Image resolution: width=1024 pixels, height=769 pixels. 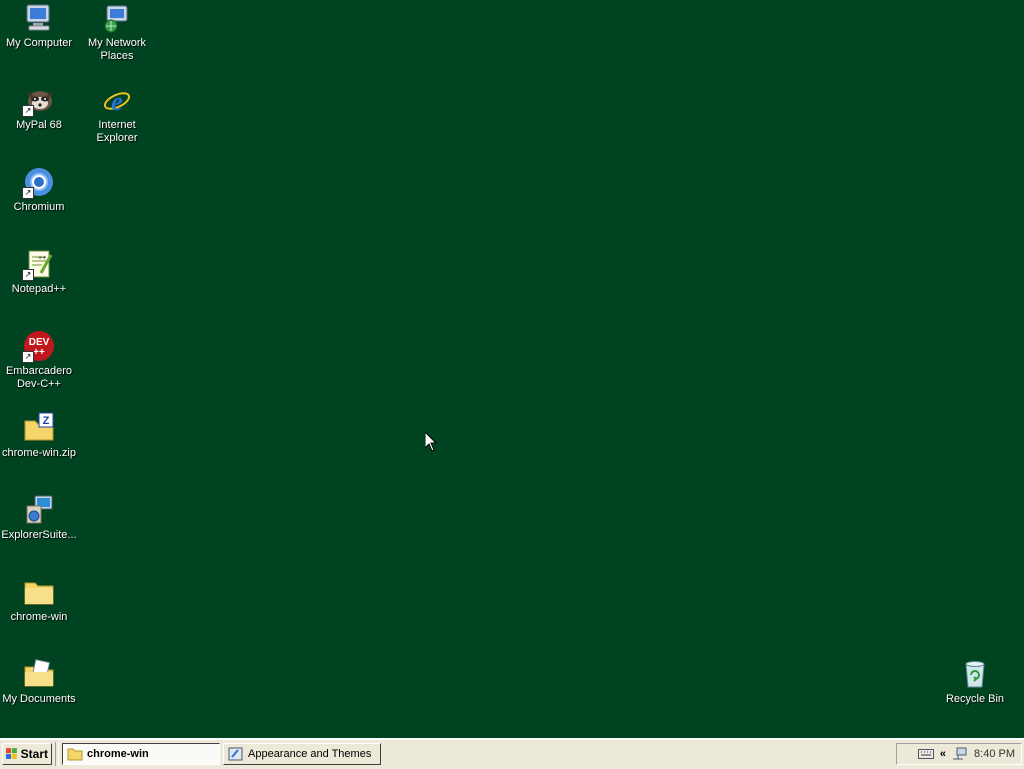 What do you see at coordinates (975, 699) in the screenshot?
I see `icon-label: Recycle Bin` at bounding box center [975, 699].